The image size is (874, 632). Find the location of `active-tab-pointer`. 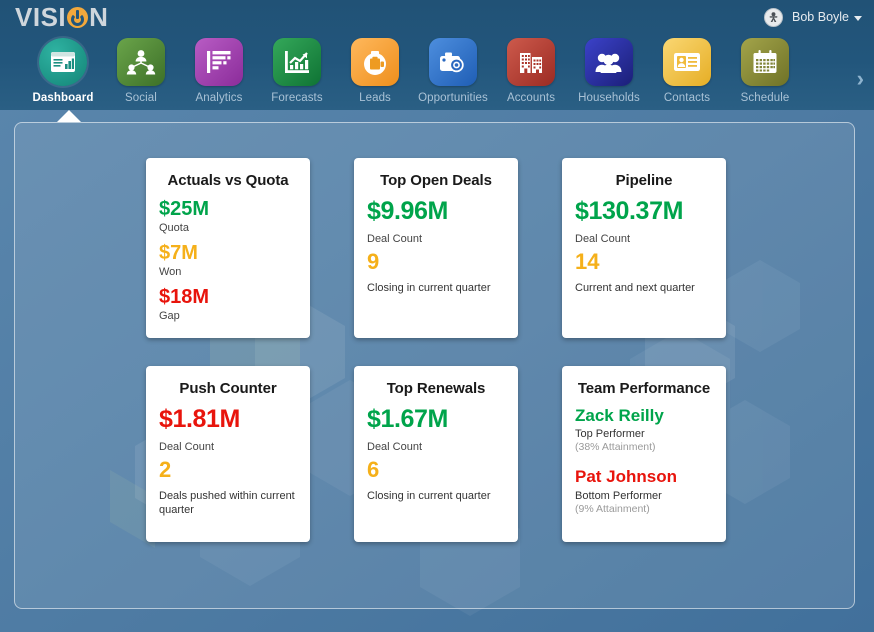

active-tab-pointer is located at coordinates (69, 116).